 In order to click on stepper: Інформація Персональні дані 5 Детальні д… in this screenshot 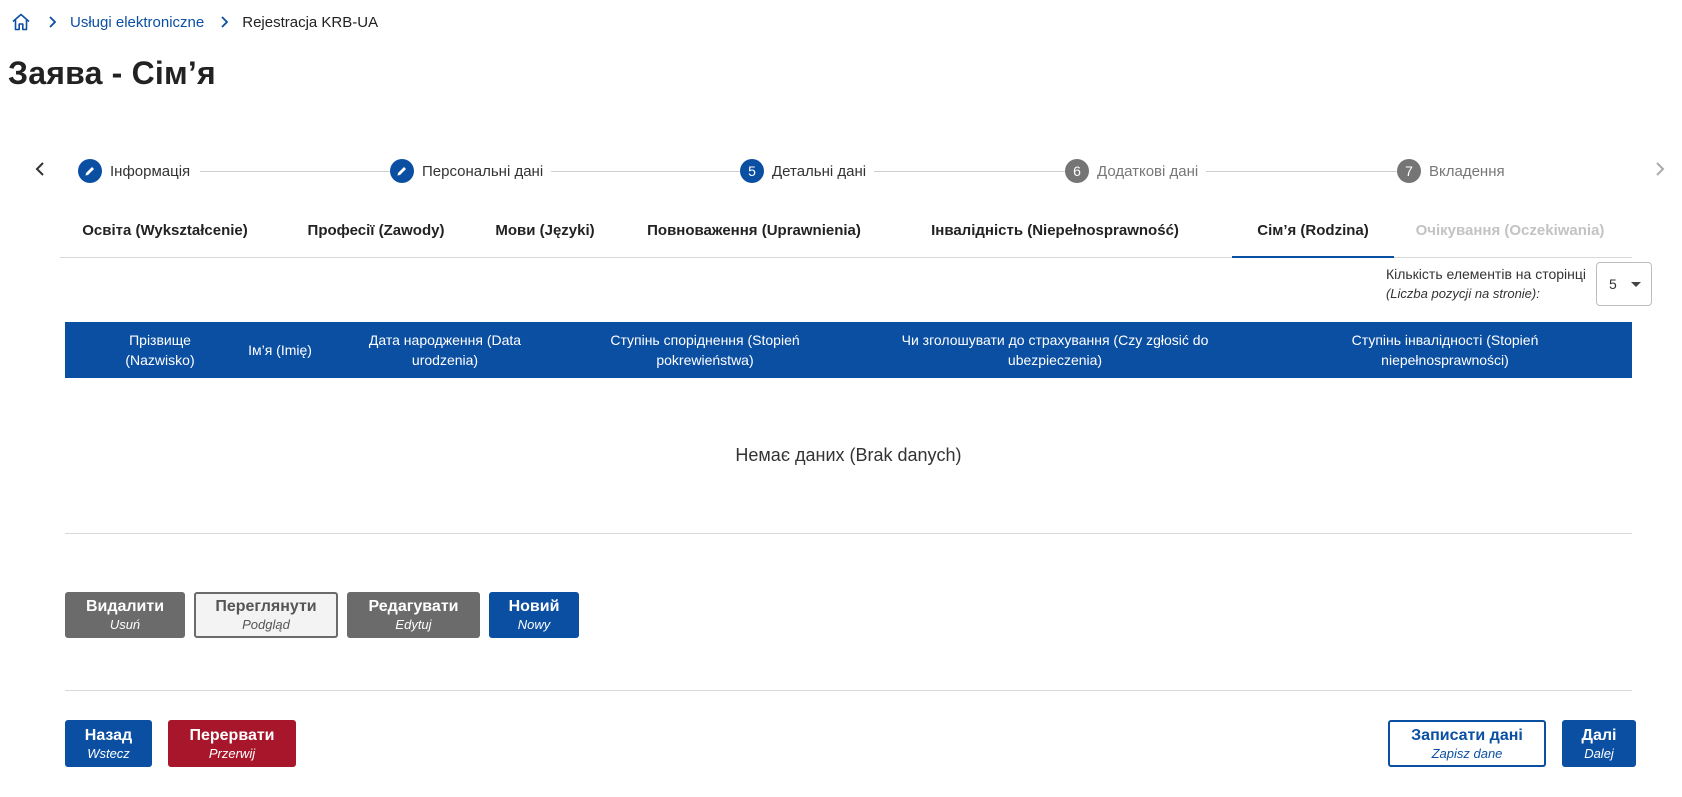, I will do `click(850, 171)`.